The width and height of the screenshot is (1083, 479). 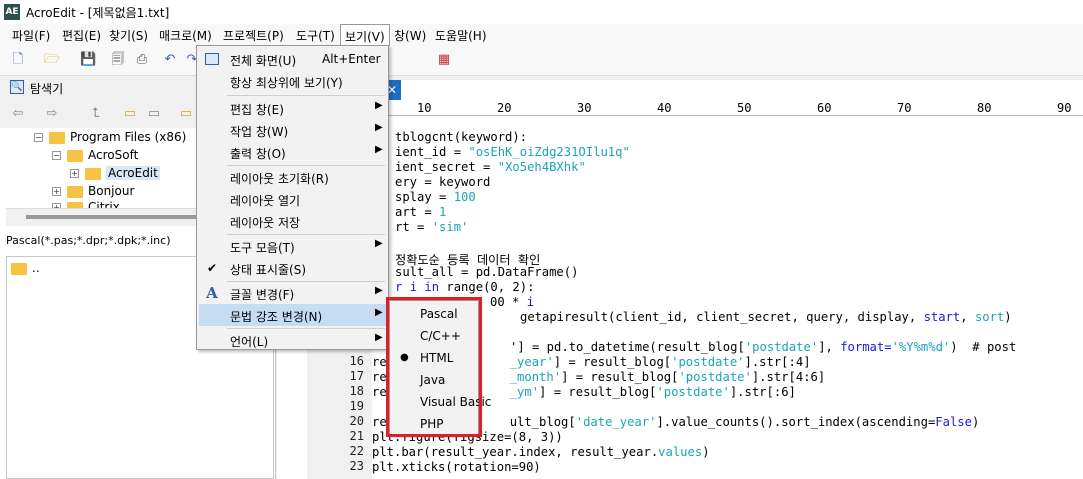 What do you see at coordinates (744, 108) in the screenshot?
I see `ruler-tick: 50` at bounding box center [744, 108].